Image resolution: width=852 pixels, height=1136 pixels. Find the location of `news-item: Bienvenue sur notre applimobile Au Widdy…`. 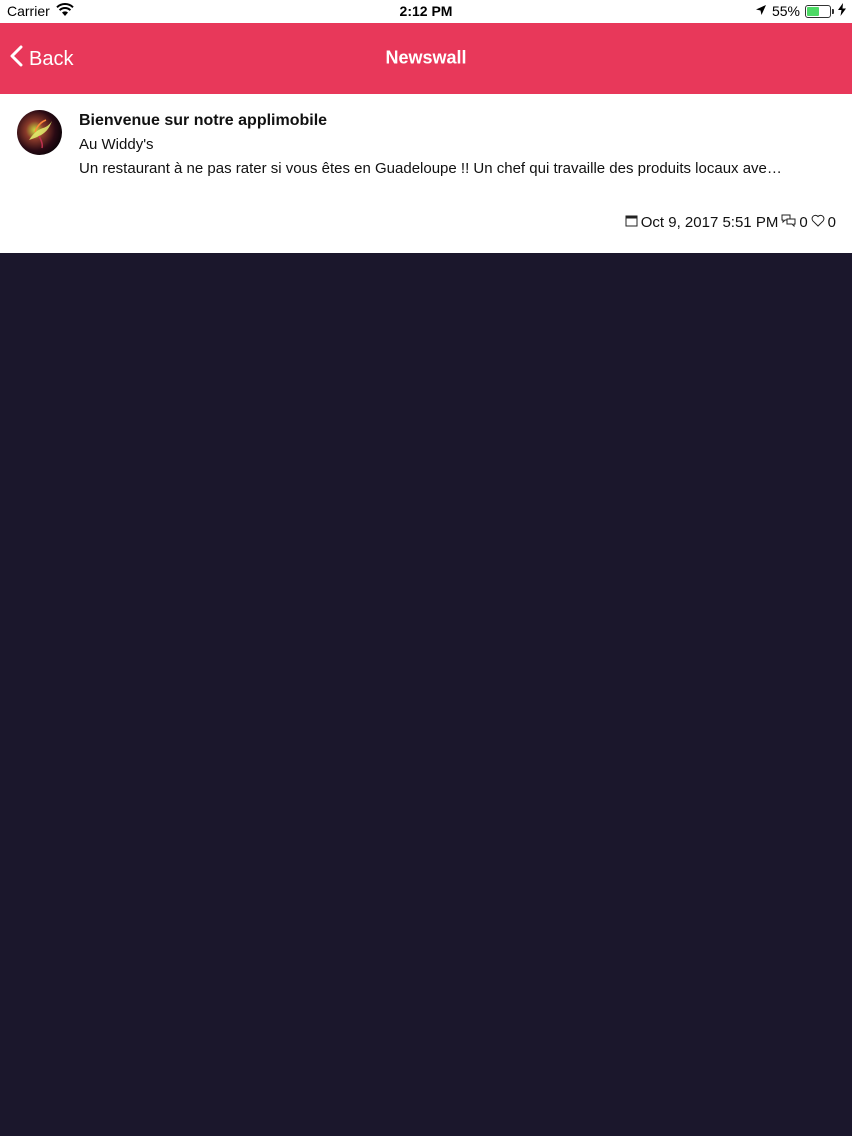

news-item: Bienvenue sur notre applimobile Au Widdy… is located at coordinates (426, 173).